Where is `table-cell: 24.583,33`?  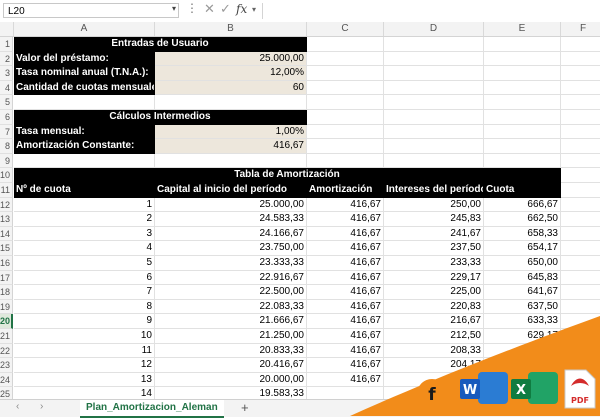
table-cell: 24.583,33 is located at coordinates (231, 219).